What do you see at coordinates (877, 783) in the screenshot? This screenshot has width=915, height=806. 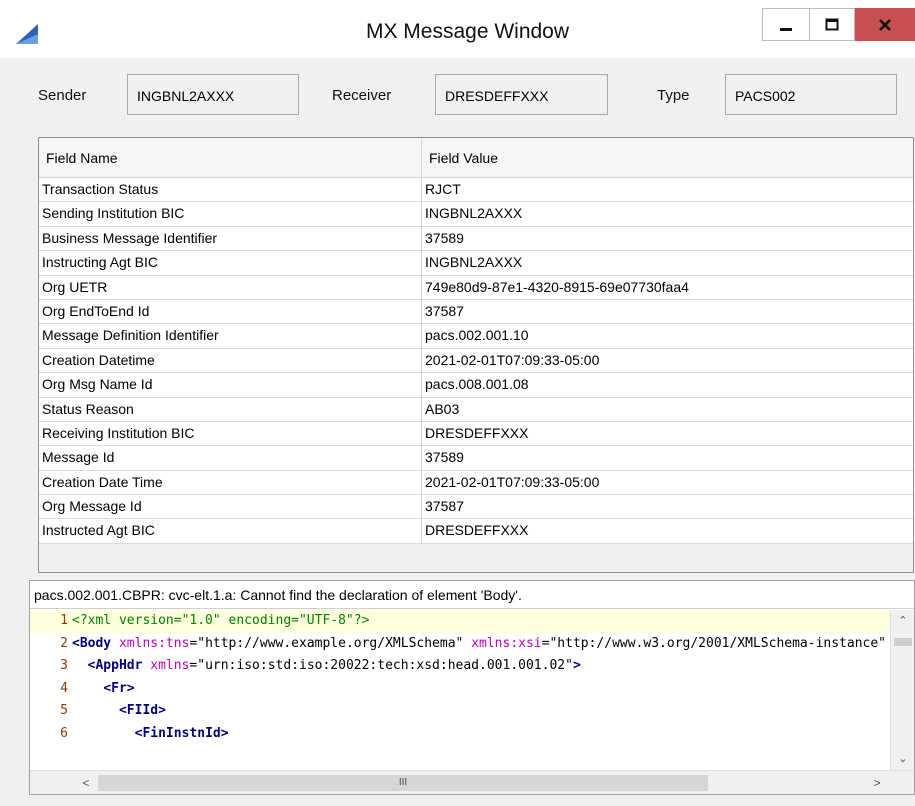 I see `scroll-right-icon: >` at bounding box center [877, 783].